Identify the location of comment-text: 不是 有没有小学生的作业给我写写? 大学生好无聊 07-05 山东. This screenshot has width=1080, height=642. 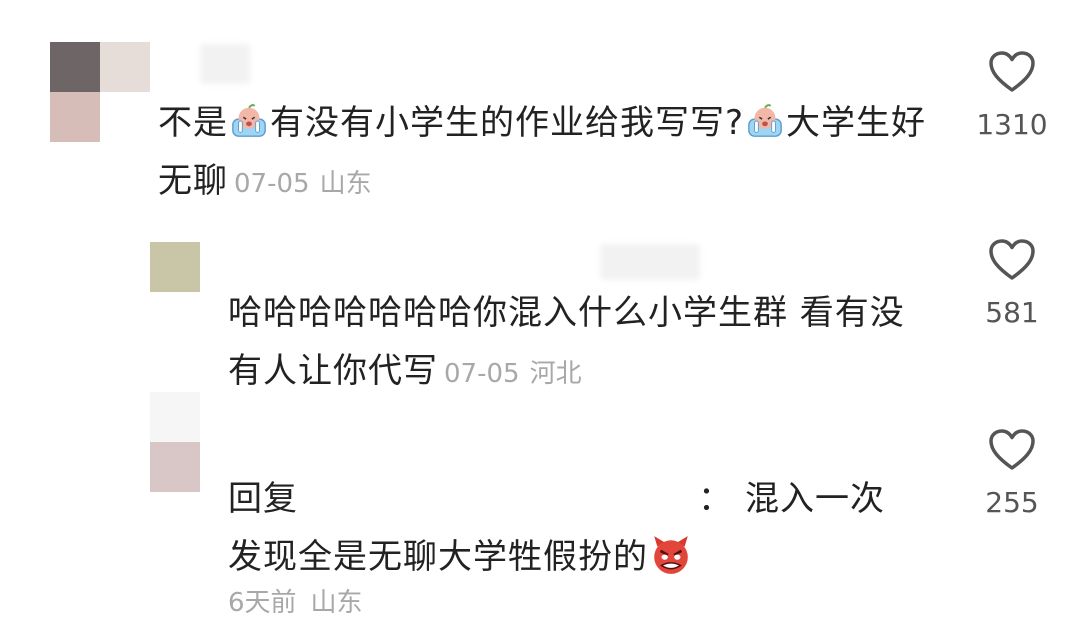
(558, 153).